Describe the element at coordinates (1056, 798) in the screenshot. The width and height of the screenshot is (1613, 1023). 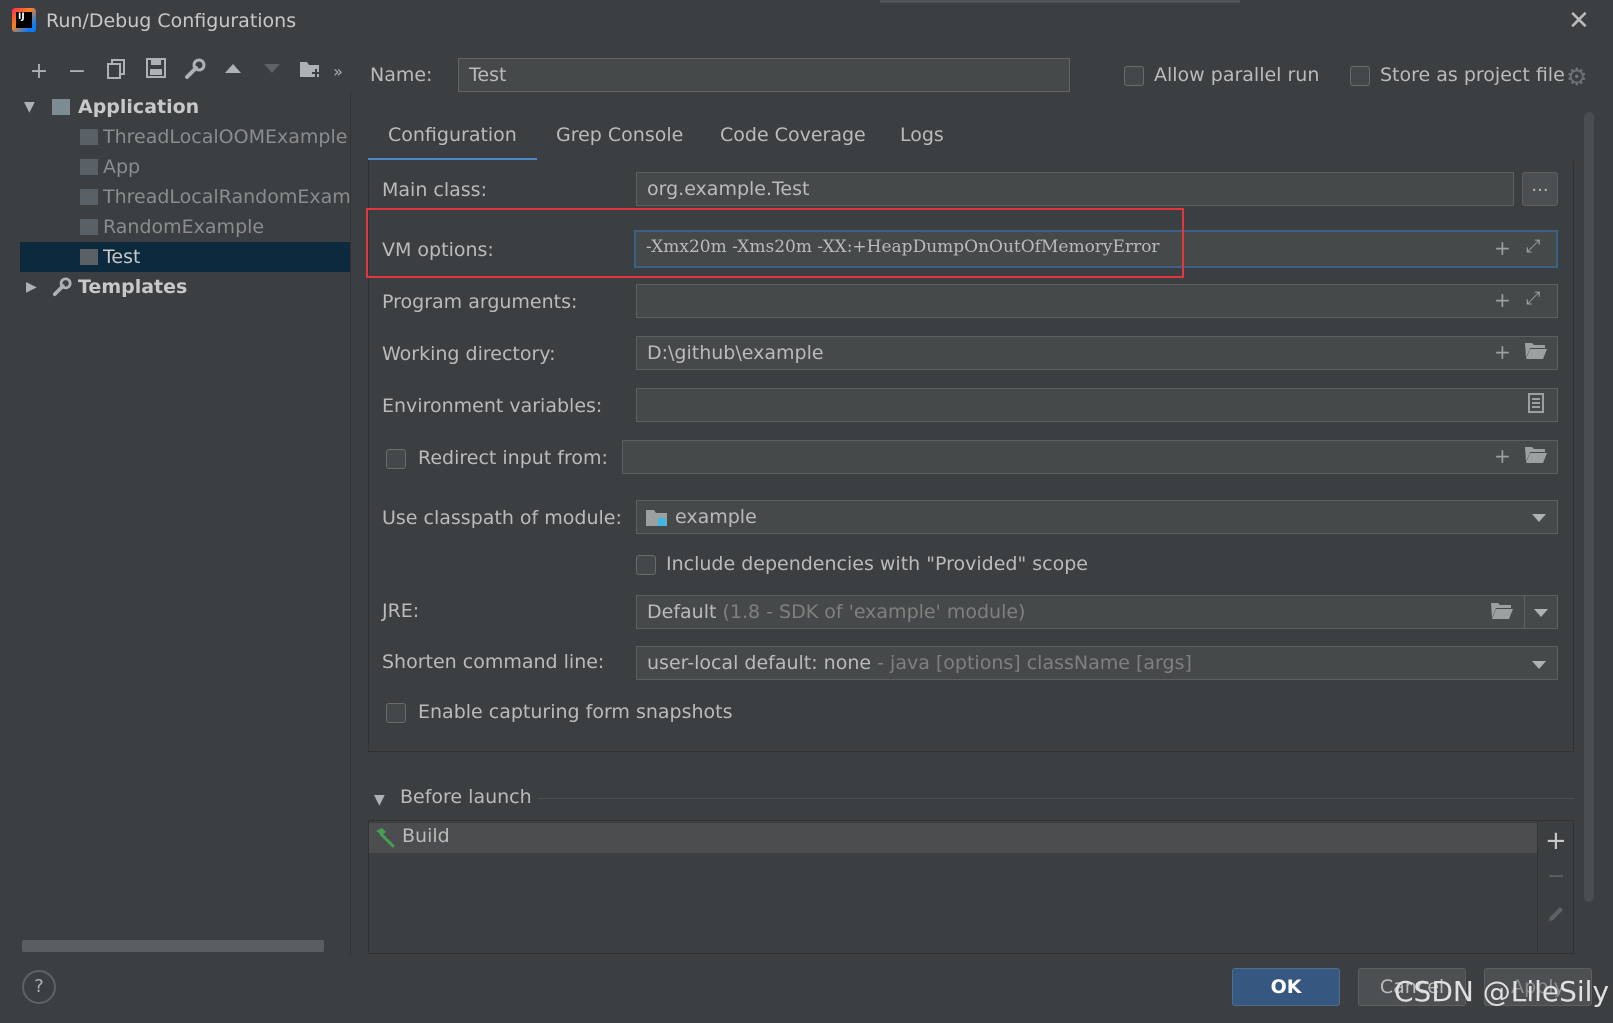
I see `section-divider` at that location.